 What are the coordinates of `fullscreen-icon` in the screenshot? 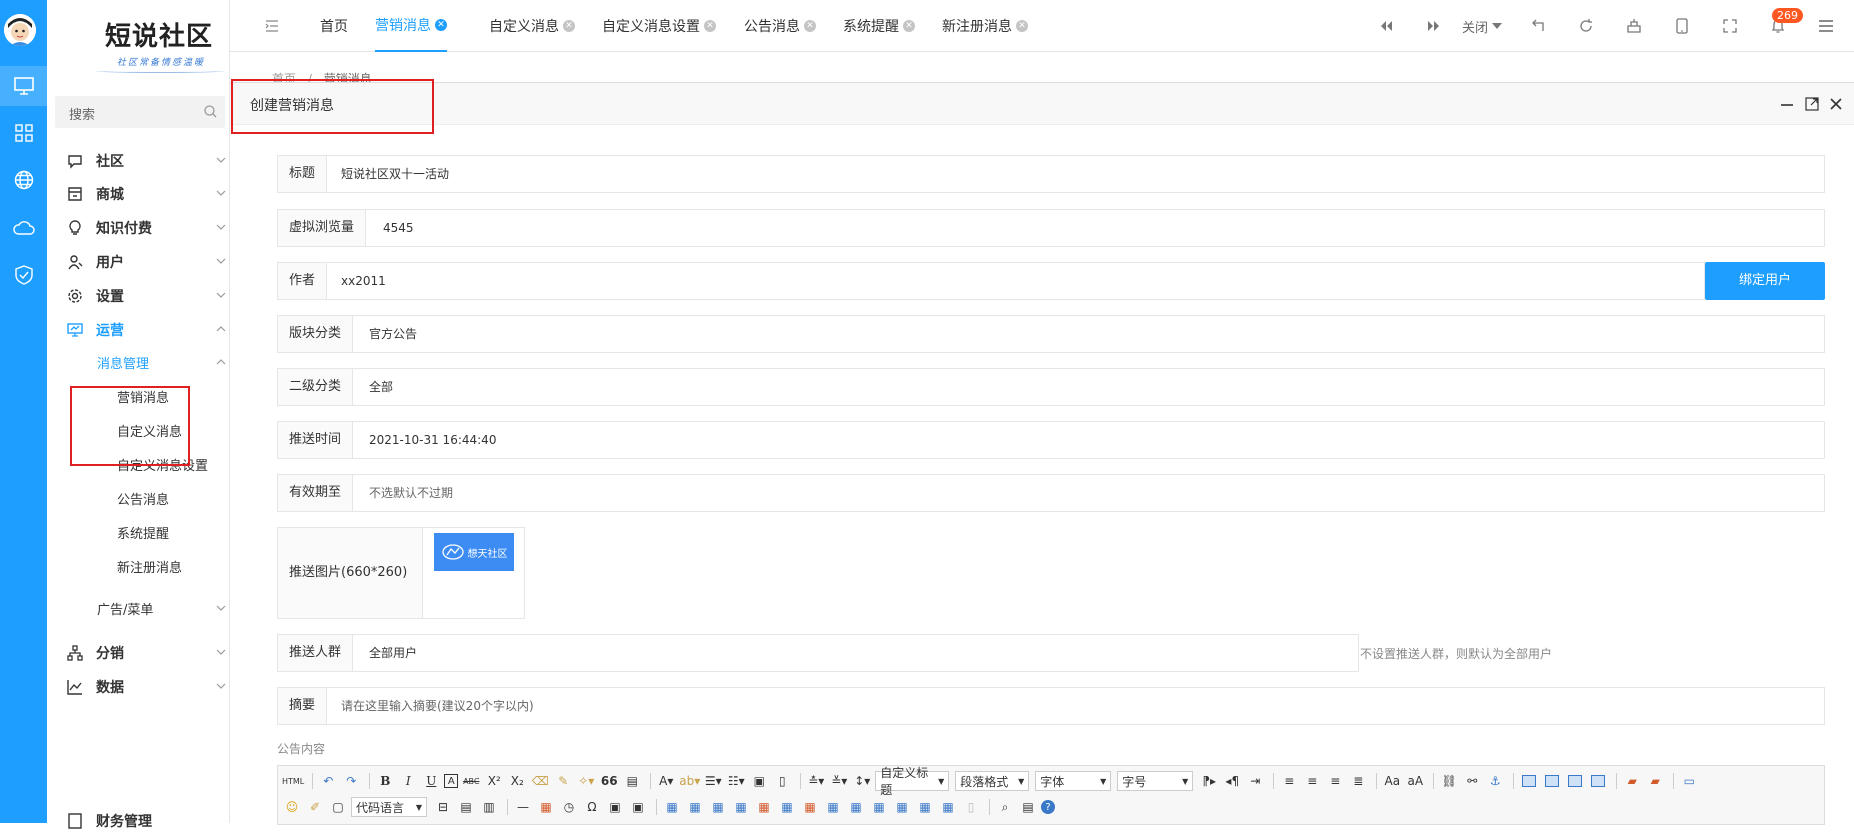 It's located at (1730, 26).